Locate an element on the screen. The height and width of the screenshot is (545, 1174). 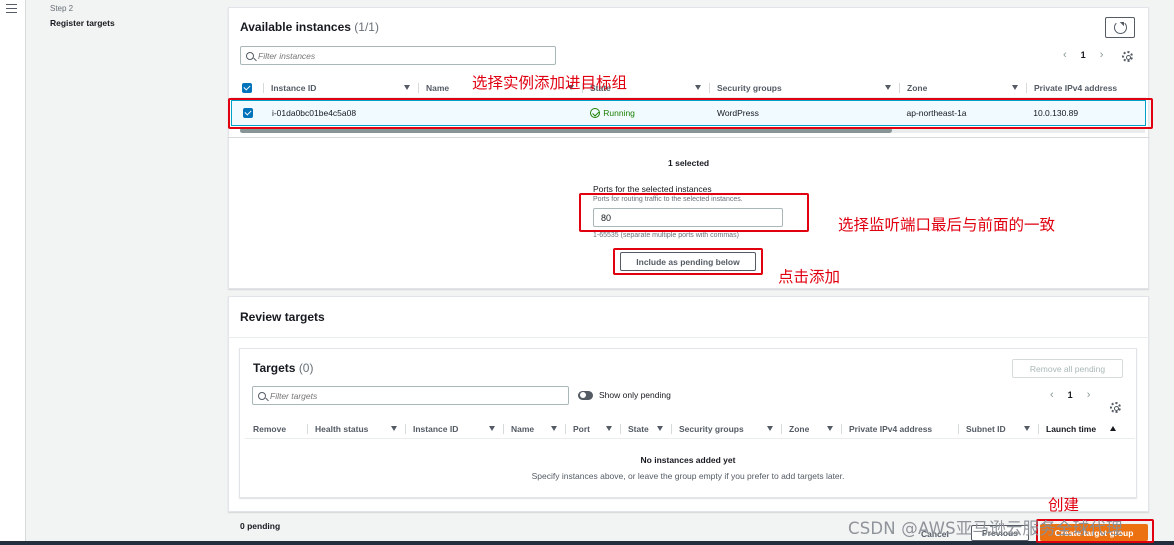
col-subnet-id: Subnet ID is located at coordinates (998, 428).